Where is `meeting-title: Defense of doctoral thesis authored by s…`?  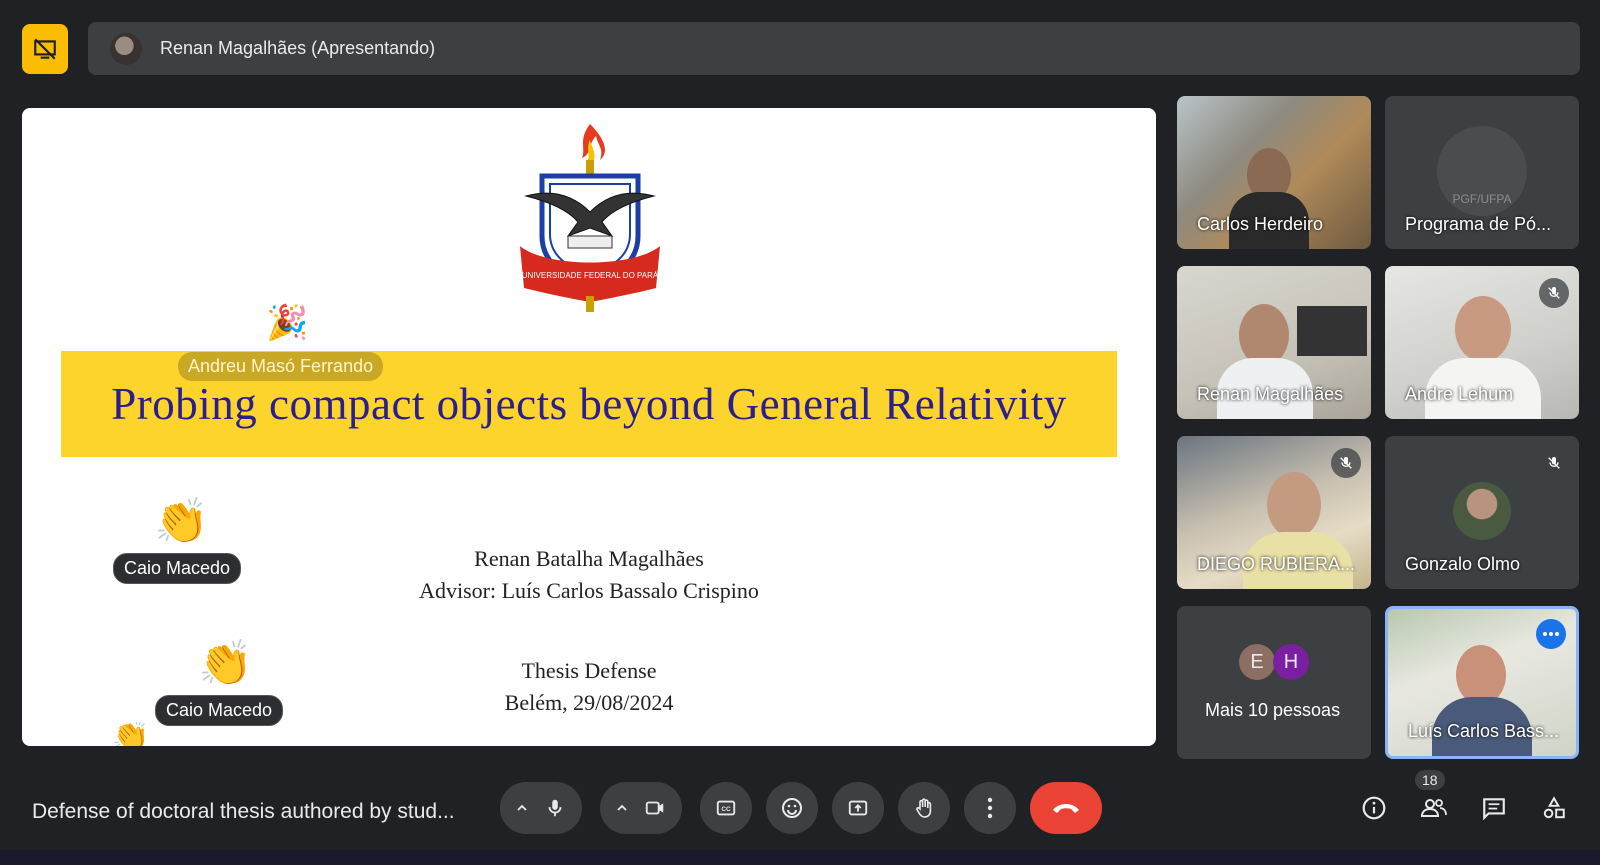 meeting-title: Defense of doctoral thesis authored by s… is located at coordinates (243, 811).